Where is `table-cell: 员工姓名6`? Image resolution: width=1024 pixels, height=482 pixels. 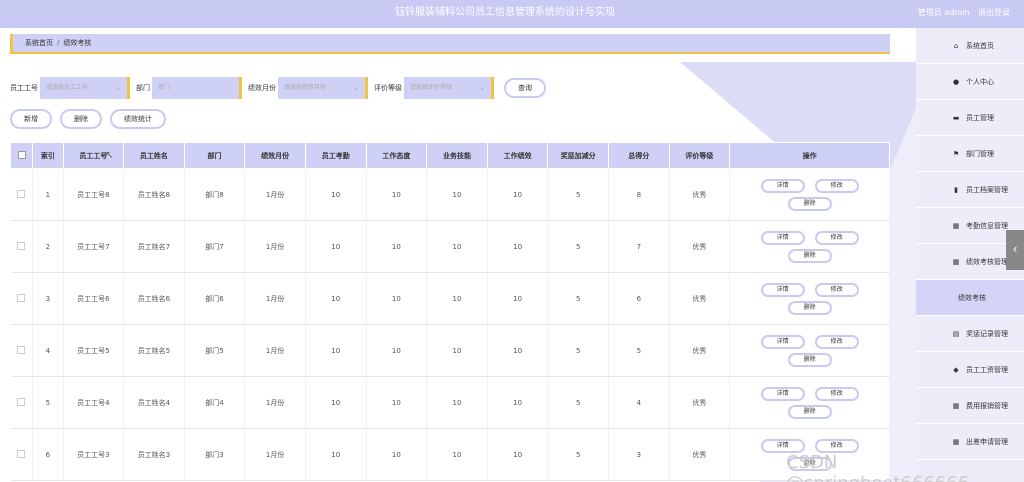 table-cell: 员工姓名6 is located at coordinates (154, 298).